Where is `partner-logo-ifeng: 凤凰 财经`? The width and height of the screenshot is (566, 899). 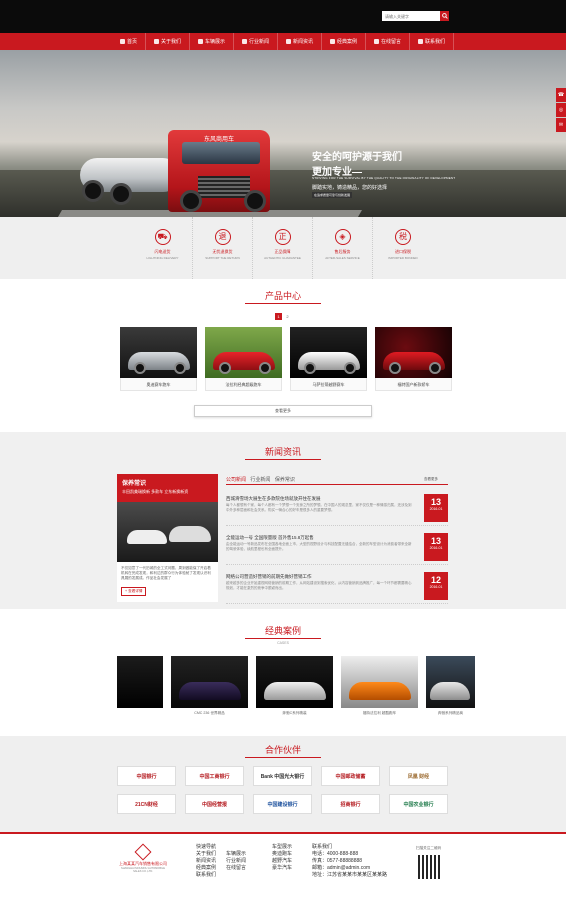 partner-logo-ifeng: 凤凰 财经 is located at coordinates (418, 776).